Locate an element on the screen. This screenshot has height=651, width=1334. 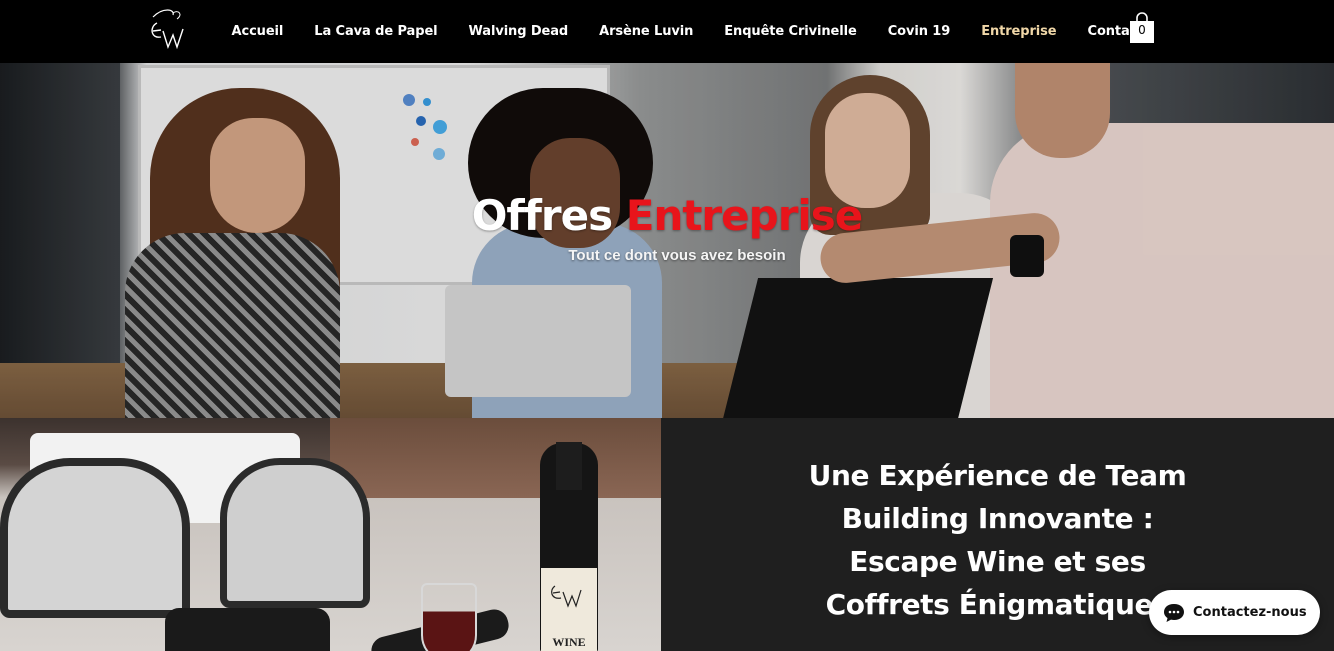
cart-button: 0 is located at coordinates (1142, 28).